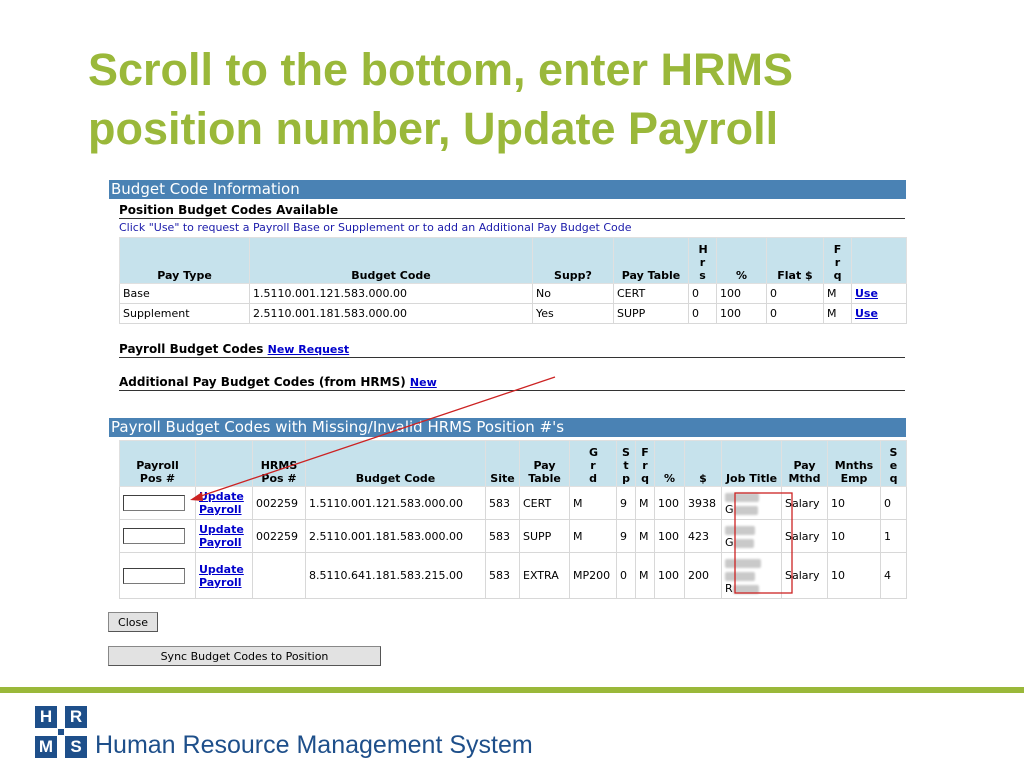 The image size is (1024, 768). I want to click on annotation-arrow-line, so click(376, 437).